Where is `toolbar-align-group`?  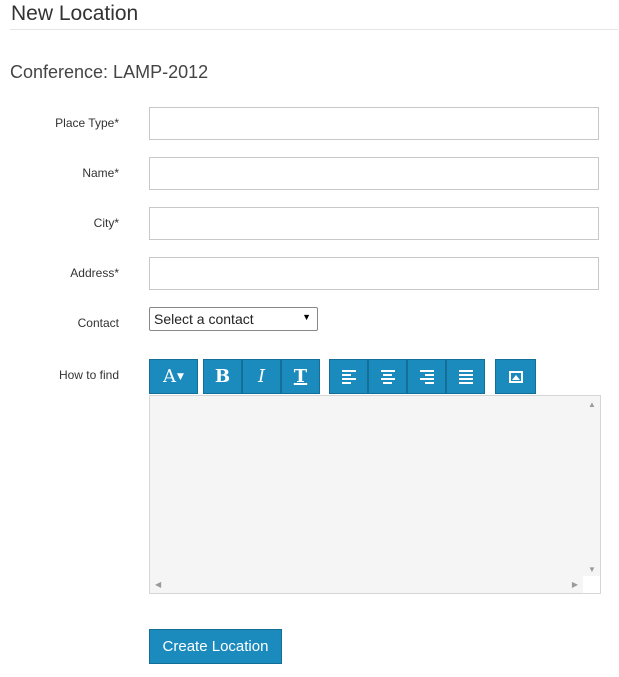
toolbar-align-group is located at coordinates (407, 376).